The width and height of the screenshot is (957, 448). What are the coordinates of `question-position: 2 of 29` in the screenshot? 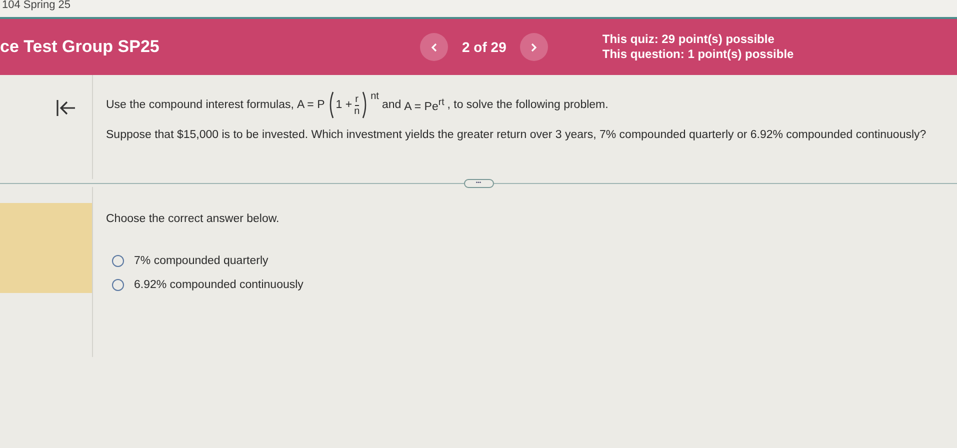 It's located at (484, 47).